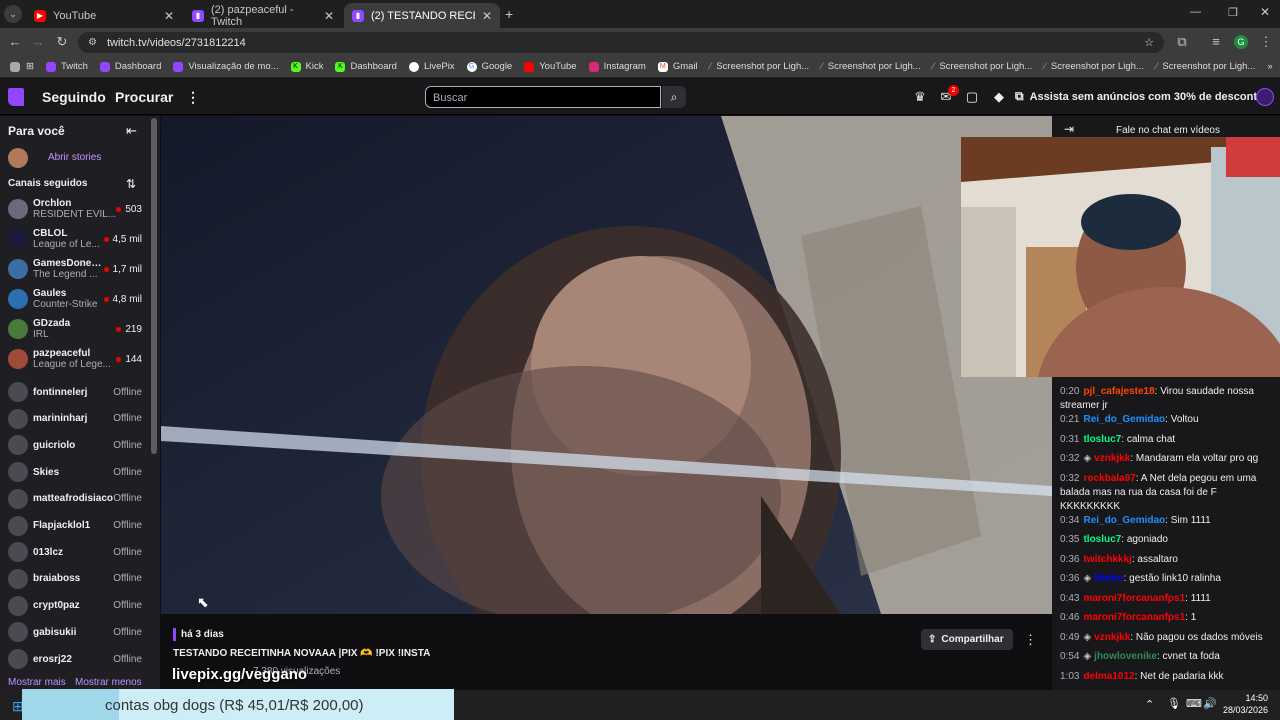 Image resolution: width=1280 pixels, height=720 pixels. Describe the element at coordinates (1195, 12) in the screenshot. I see `minimize-button: —` at that location.